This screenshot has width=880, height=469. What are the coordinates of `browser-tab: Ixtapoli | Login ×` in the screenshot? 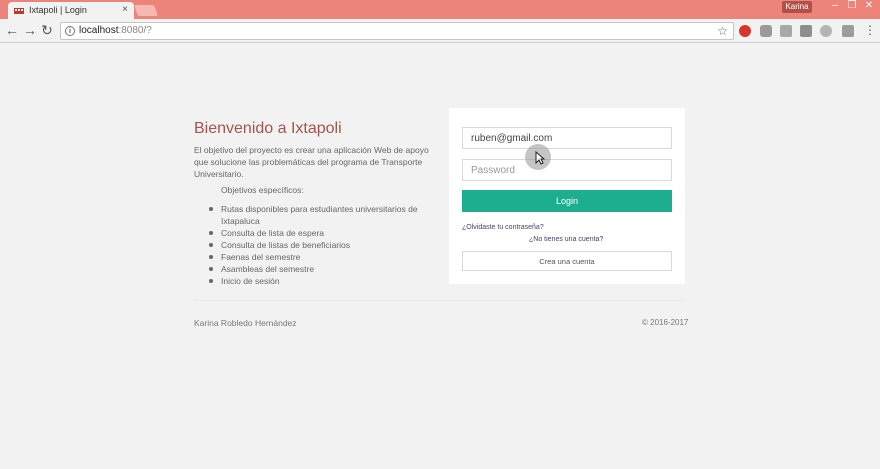 It's located at (71, 10).